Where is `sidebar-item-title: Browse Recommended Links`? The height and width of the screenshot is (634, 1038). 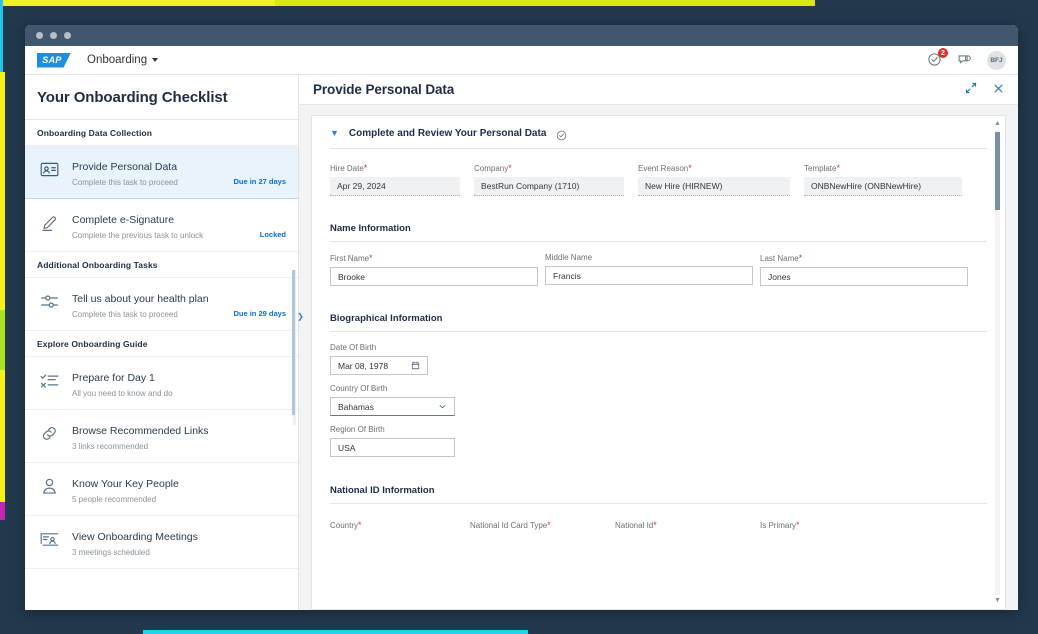 sidebar-item-title: Browse Recommended Links is located at coordinates (140, 431).